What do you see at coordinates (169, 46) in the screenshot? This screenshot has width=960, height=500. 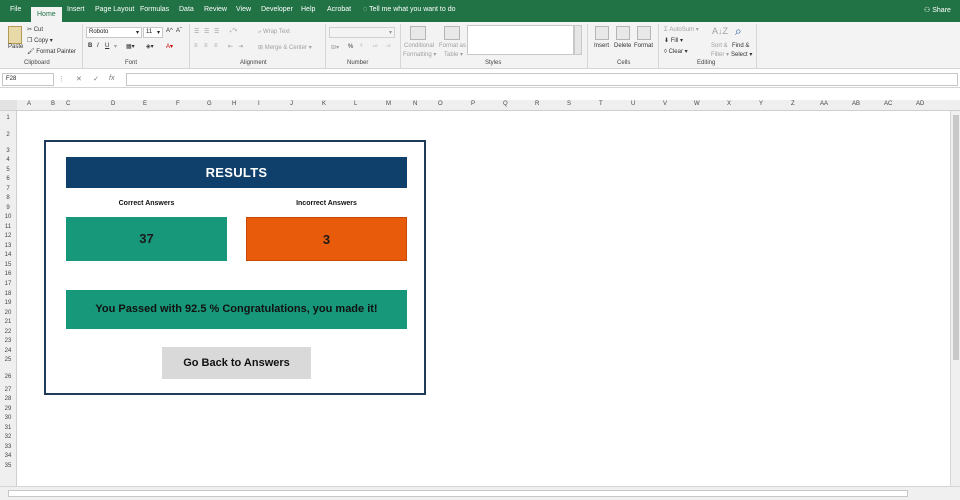 I see `font-color-icon: A▾` at bounding box center [169, 46].